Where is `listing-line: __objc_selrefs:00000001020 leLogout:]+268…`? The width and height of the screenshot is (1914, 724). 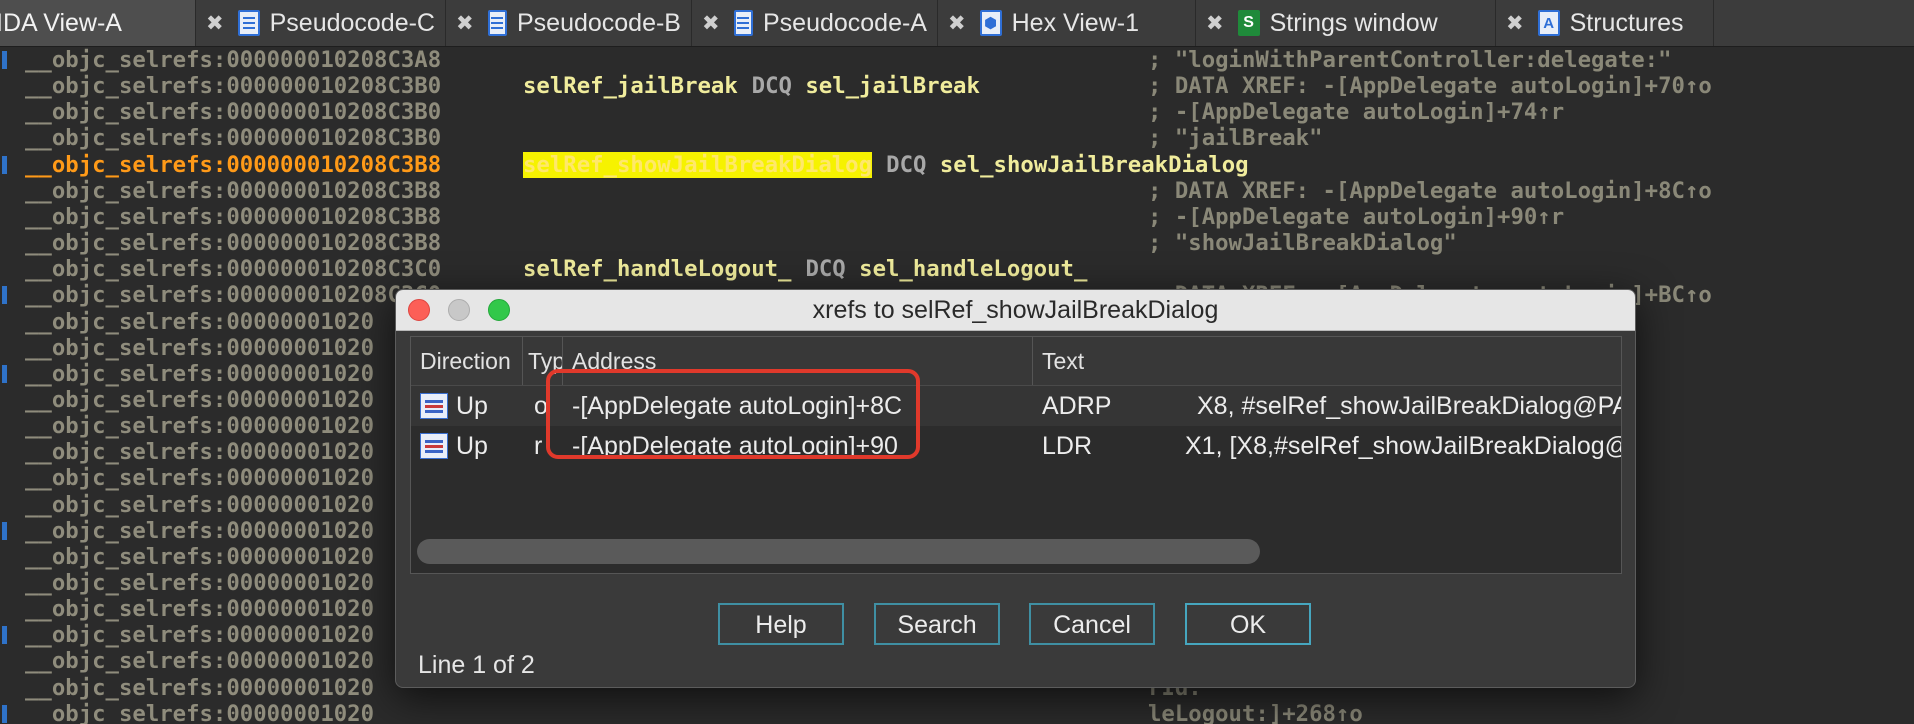
listing-line: __objc_selrefs:00000001020 leLogout:]+268… is located at coordinates (957, 712).